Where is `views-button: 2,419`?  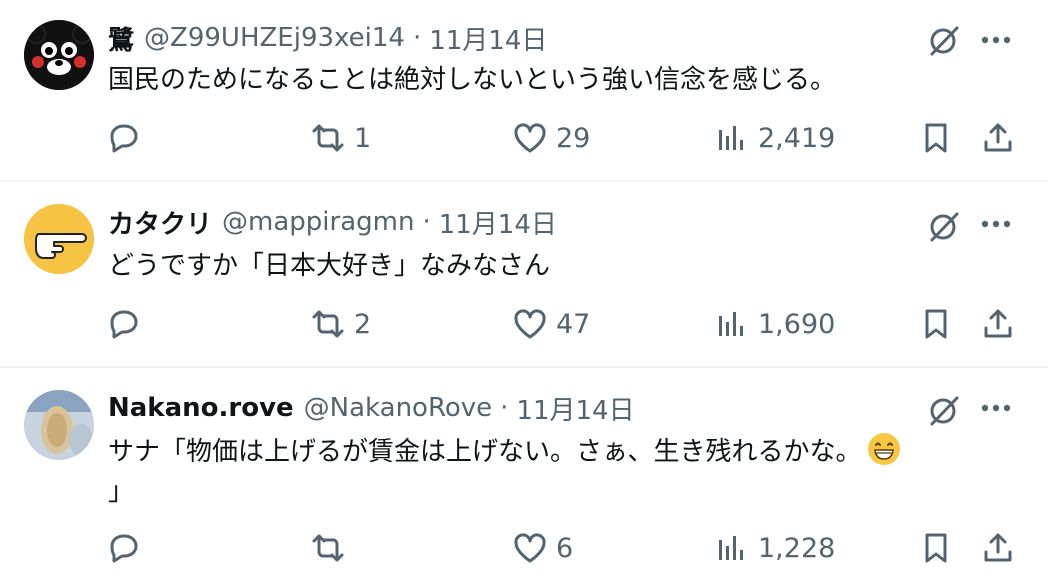
views-button: 2,419 is located at coordinates (774, 138).